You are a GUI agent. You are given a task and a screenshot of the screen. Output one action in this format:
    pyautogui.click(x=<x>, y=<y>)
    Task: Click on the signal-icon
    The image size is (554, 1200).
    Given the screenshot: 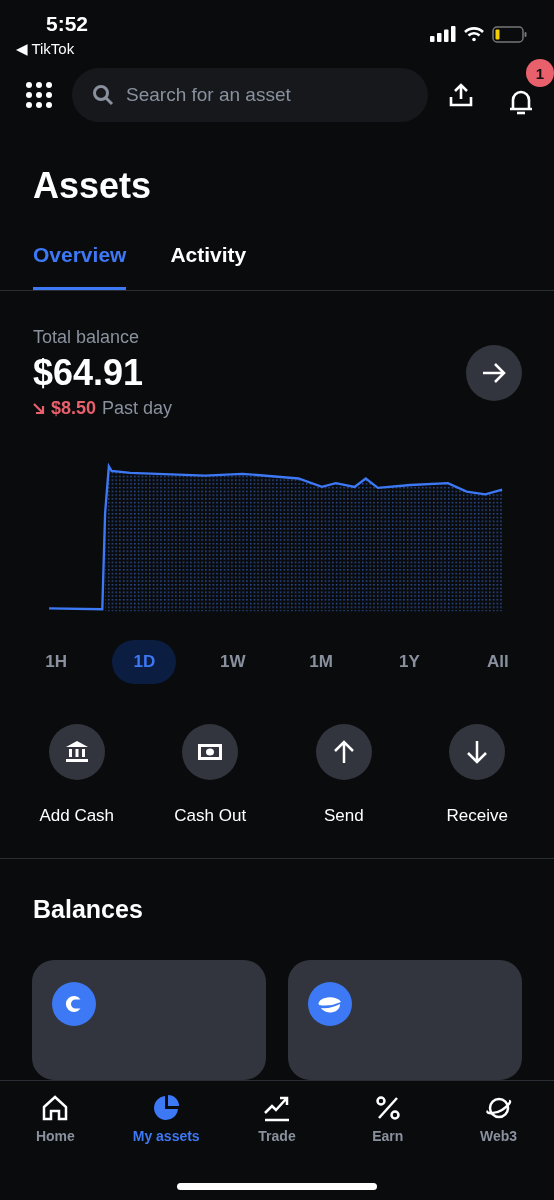 What is the action you would take?
    pyautogui.click(x=443, y=34)
    